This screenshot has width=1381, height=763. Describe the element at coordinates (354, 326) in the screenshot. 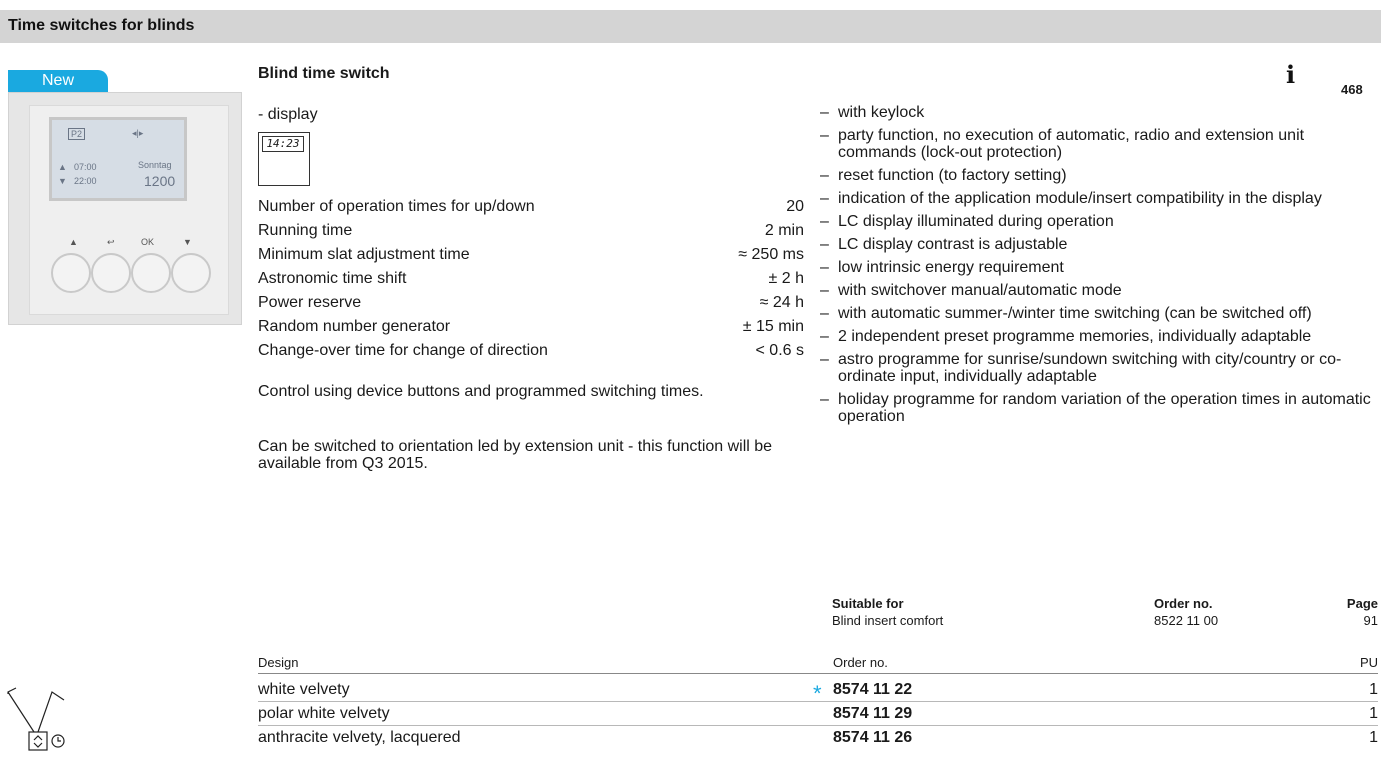

I see `spec-label: Random number generator` at that location.